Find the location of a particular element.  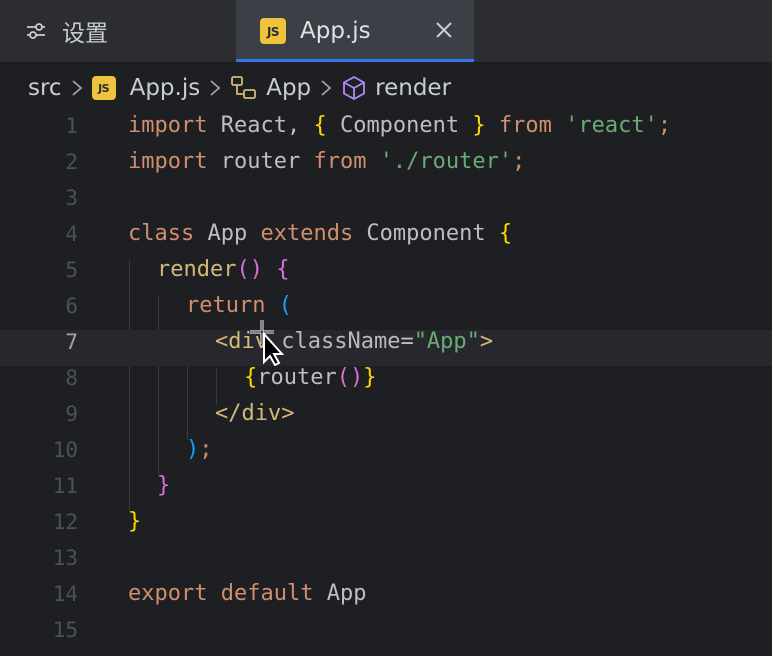

line-number: 1 is located at coordinates (71, 126).